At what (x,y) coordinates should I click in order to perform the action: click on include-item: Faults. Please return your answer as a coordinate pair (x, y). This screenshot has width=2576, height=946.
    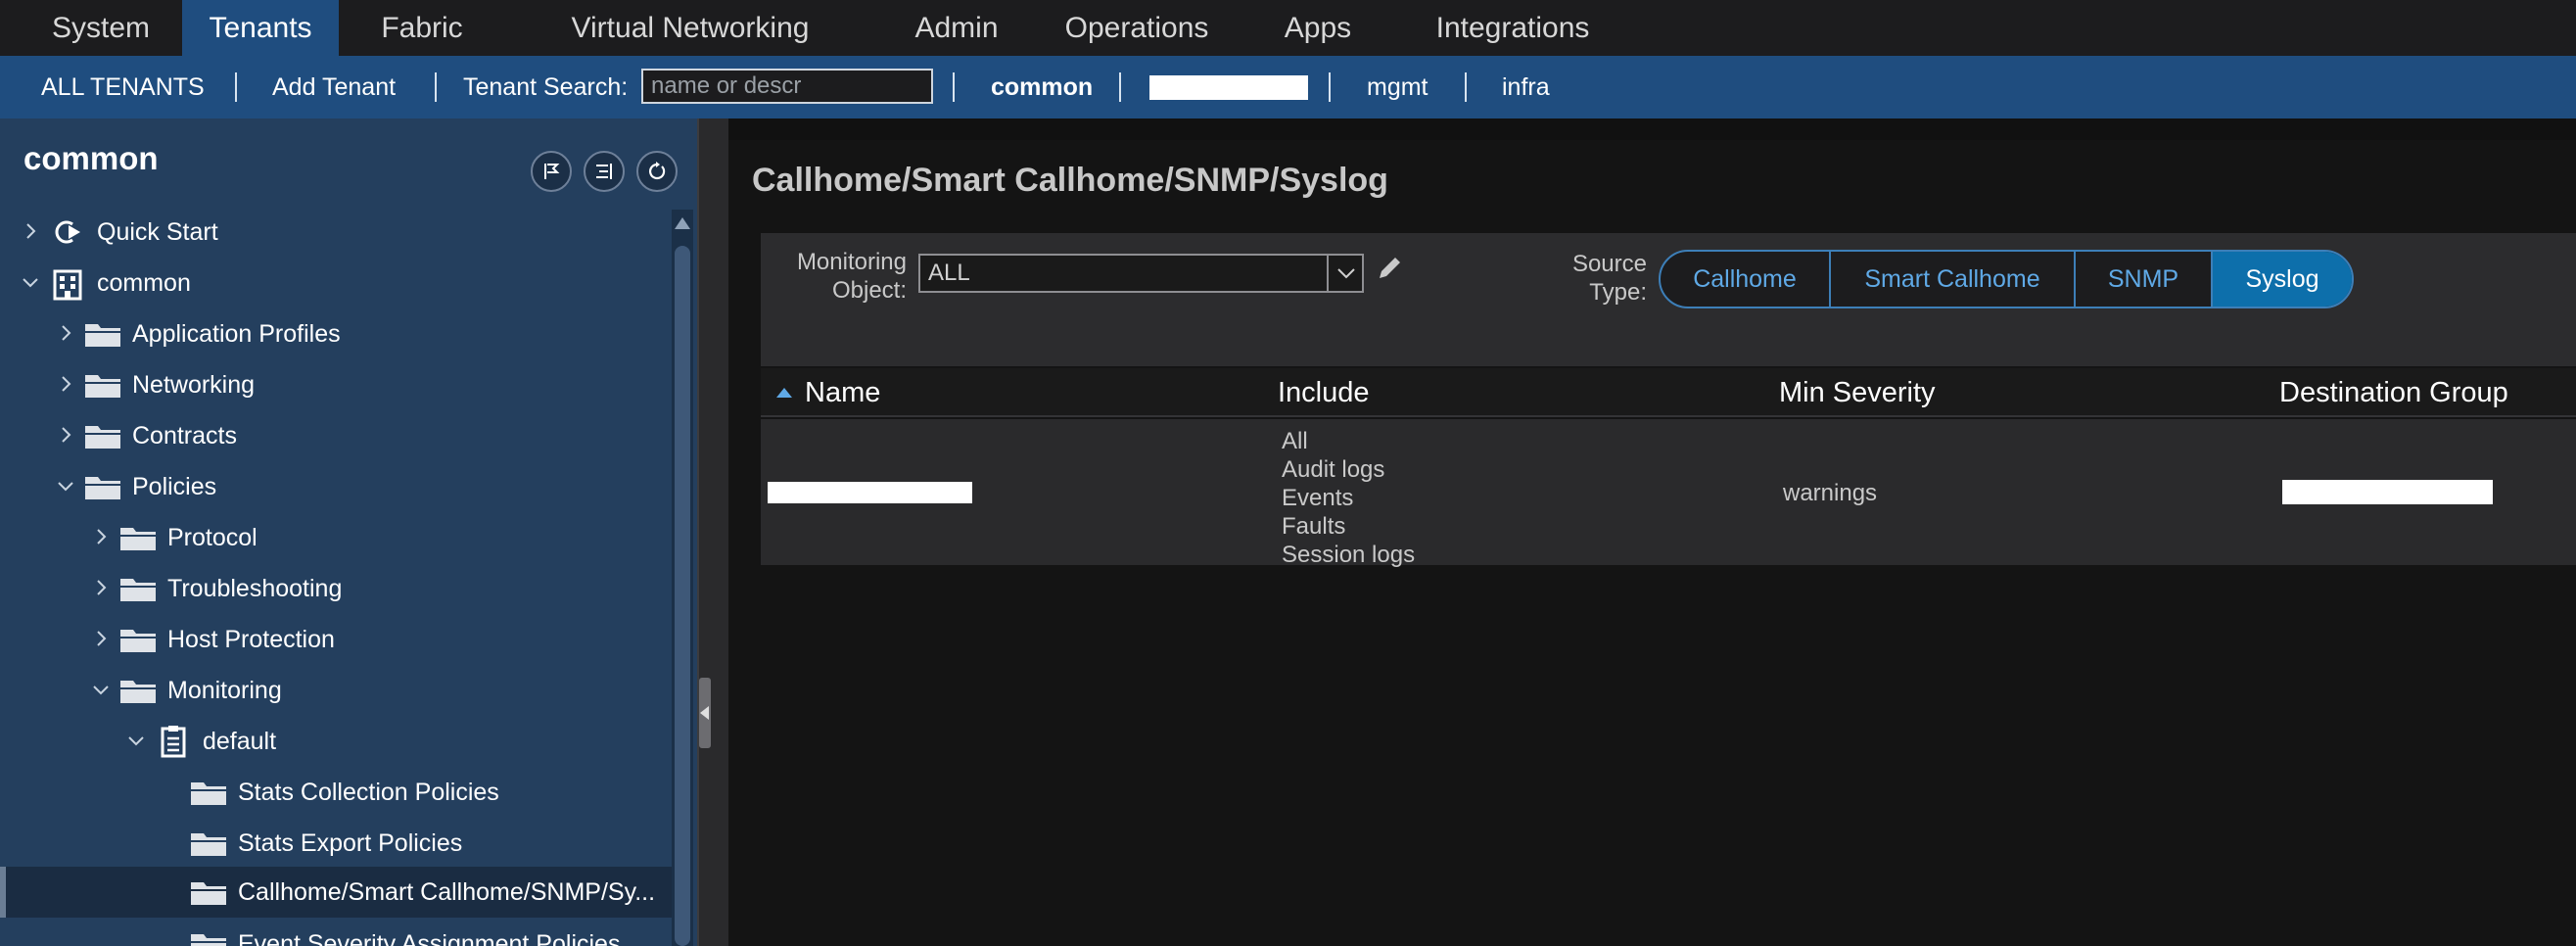
    Looking at the image, I should click on (1314, 527).